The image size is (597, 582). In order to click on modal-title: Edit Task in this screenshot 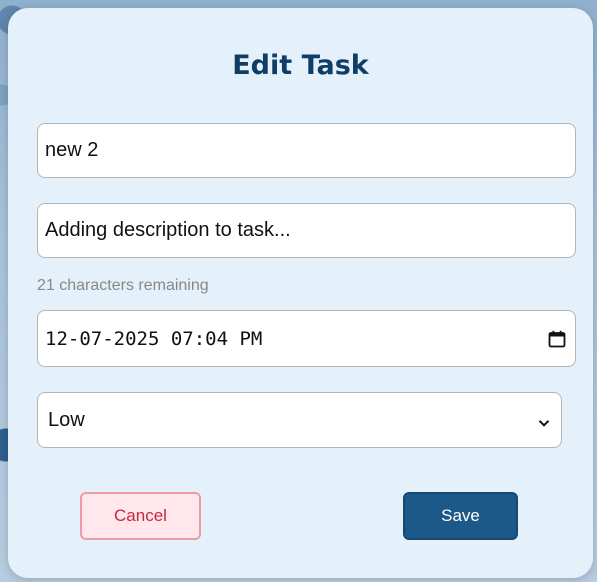, I will do `click(300, 65)`.